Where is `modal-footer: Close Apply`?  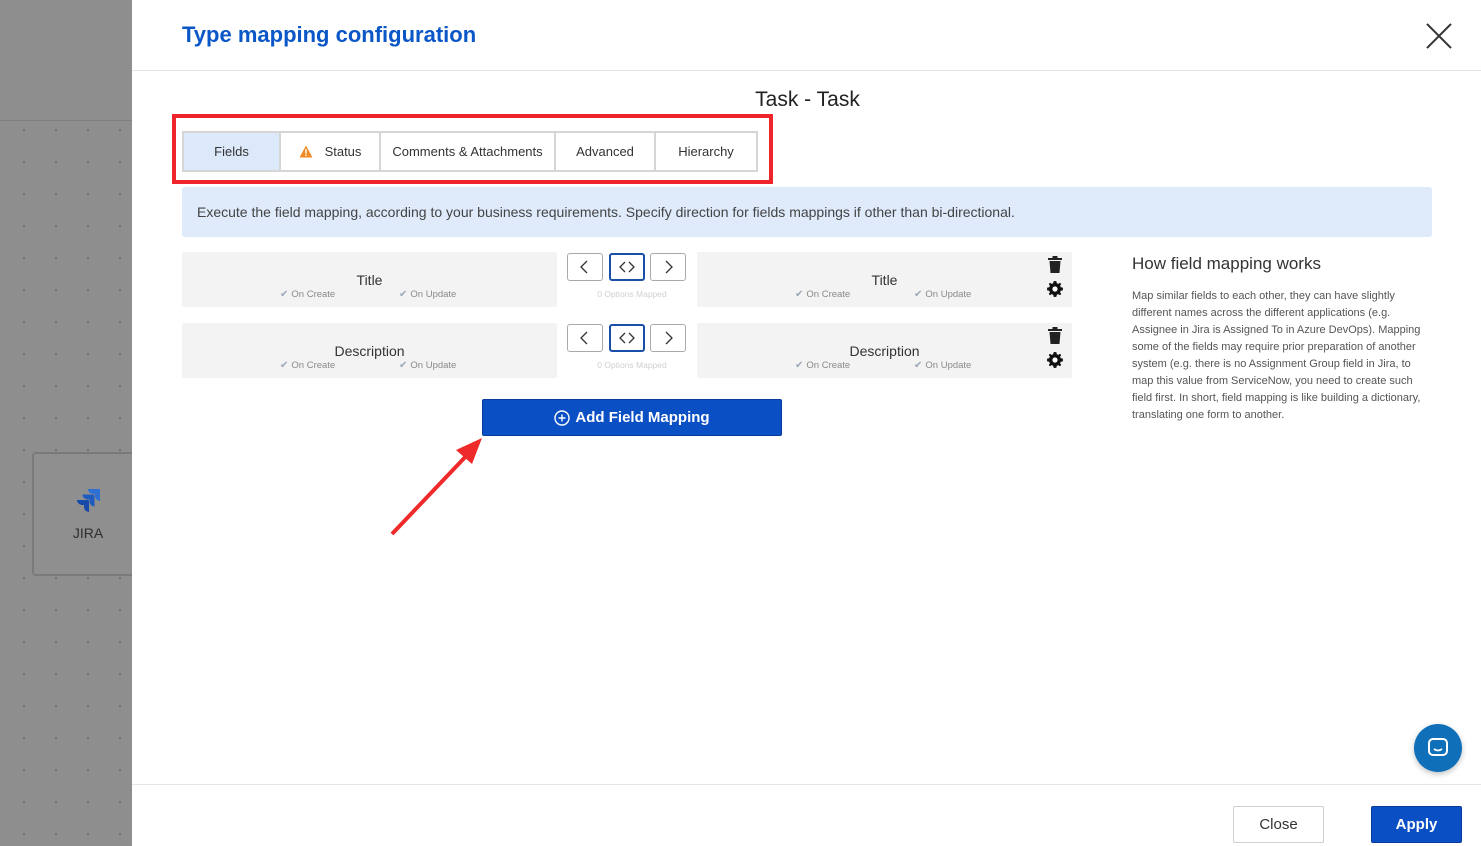 modal-footer: Close Apply is located at coordinates (806, 815).